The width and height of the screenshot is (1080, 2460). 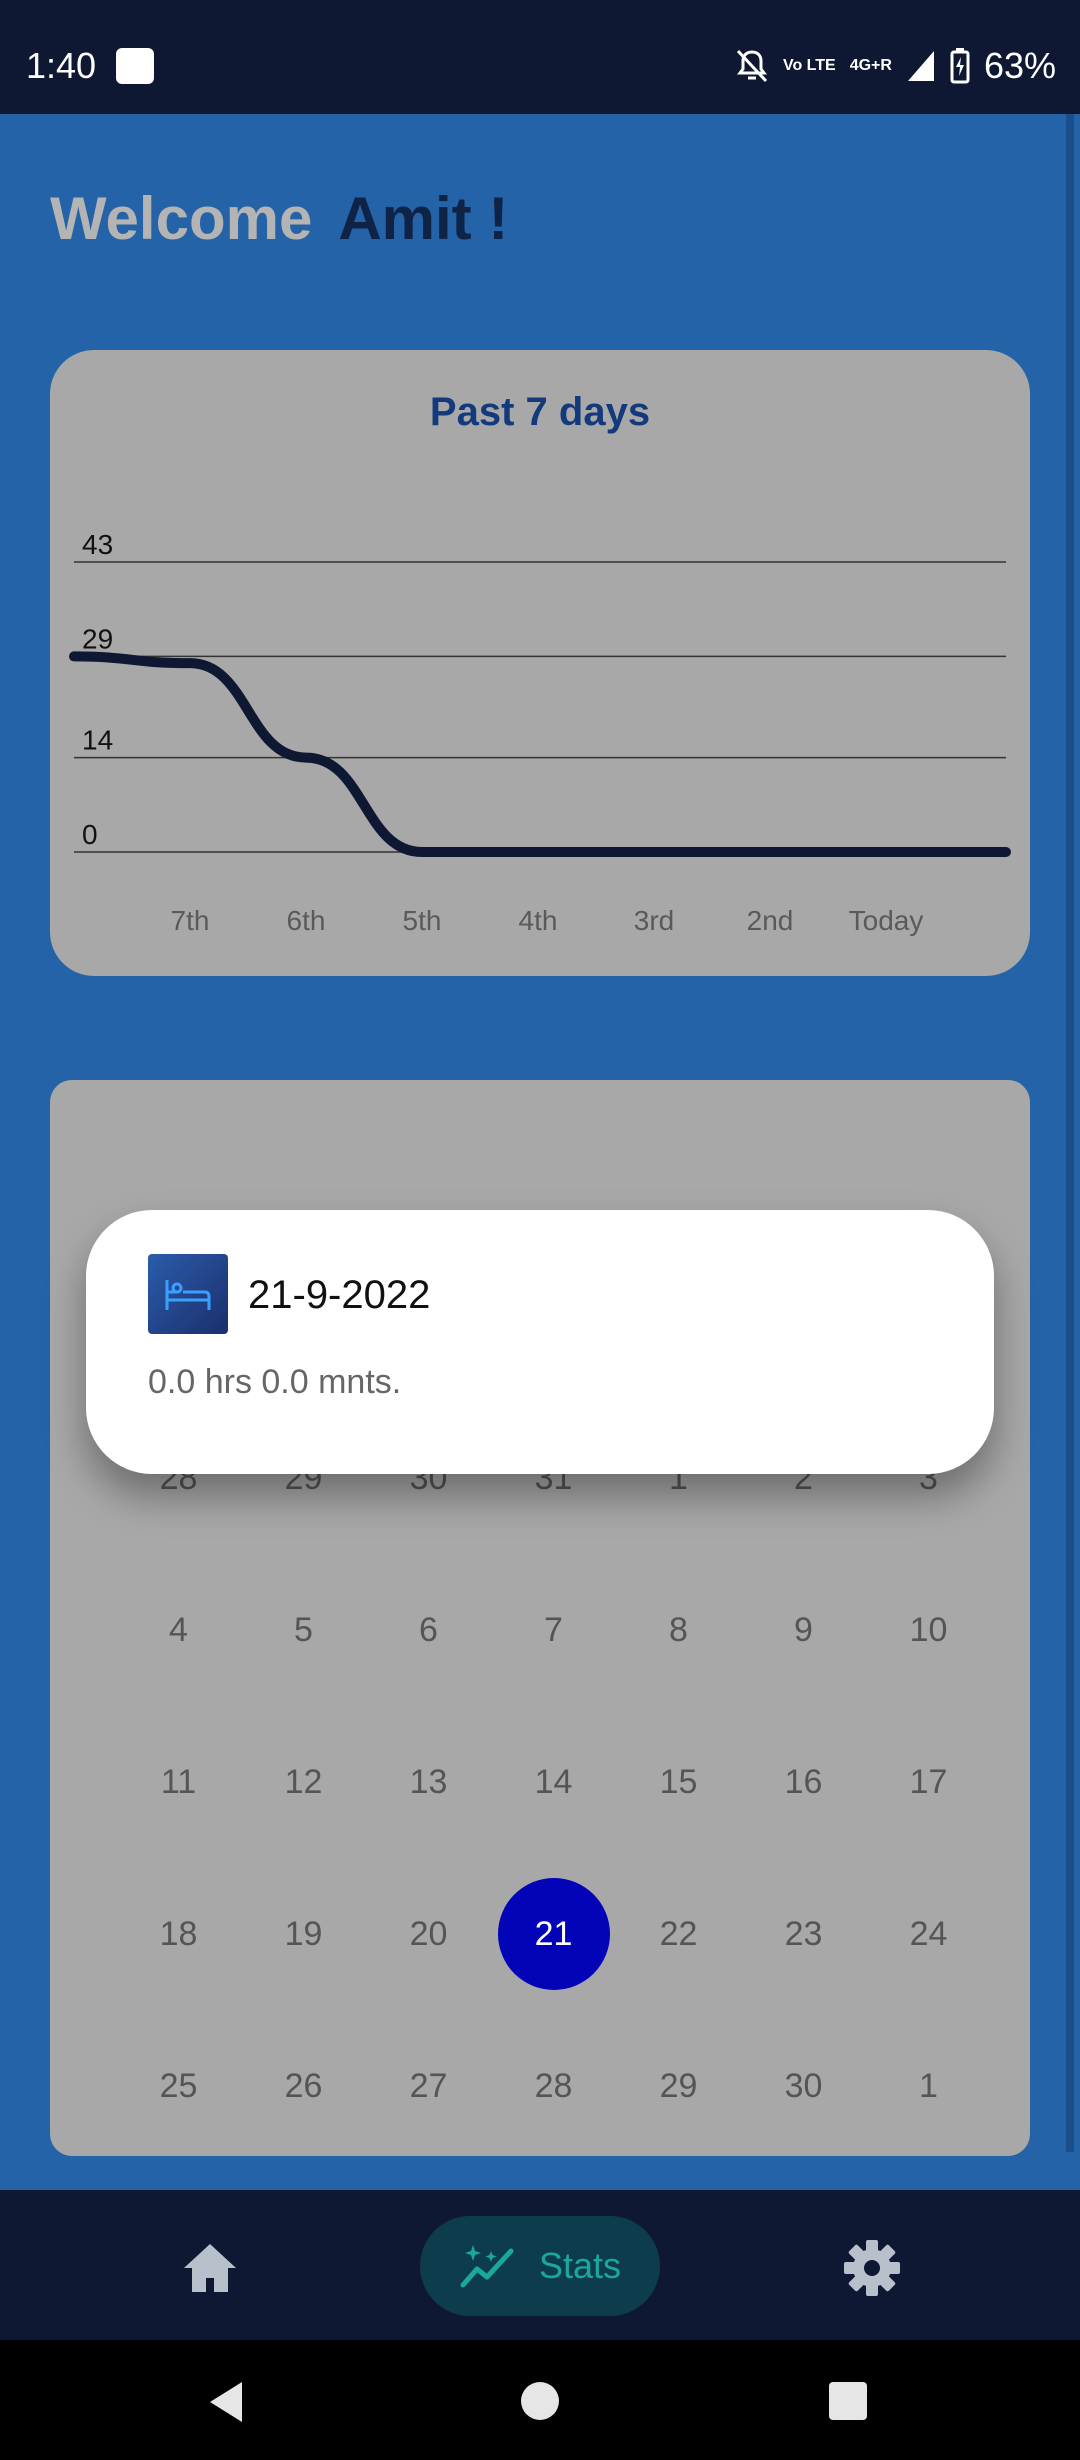 I want to click on calendar-day-label: 21, so click(x=553, y=1933).